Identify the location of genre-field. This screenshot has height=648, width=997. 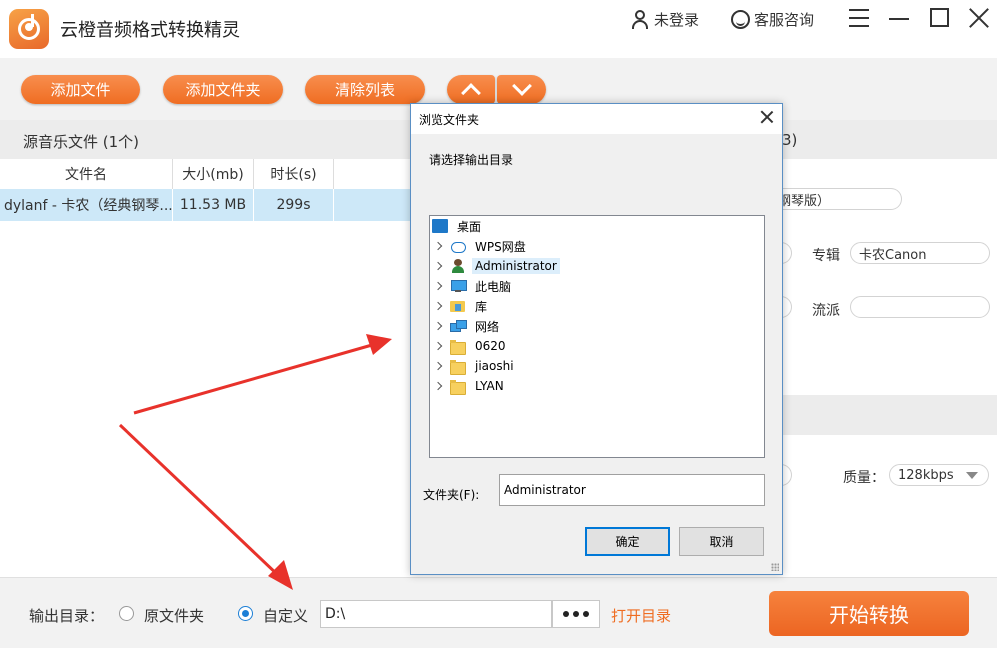
(920, 307).